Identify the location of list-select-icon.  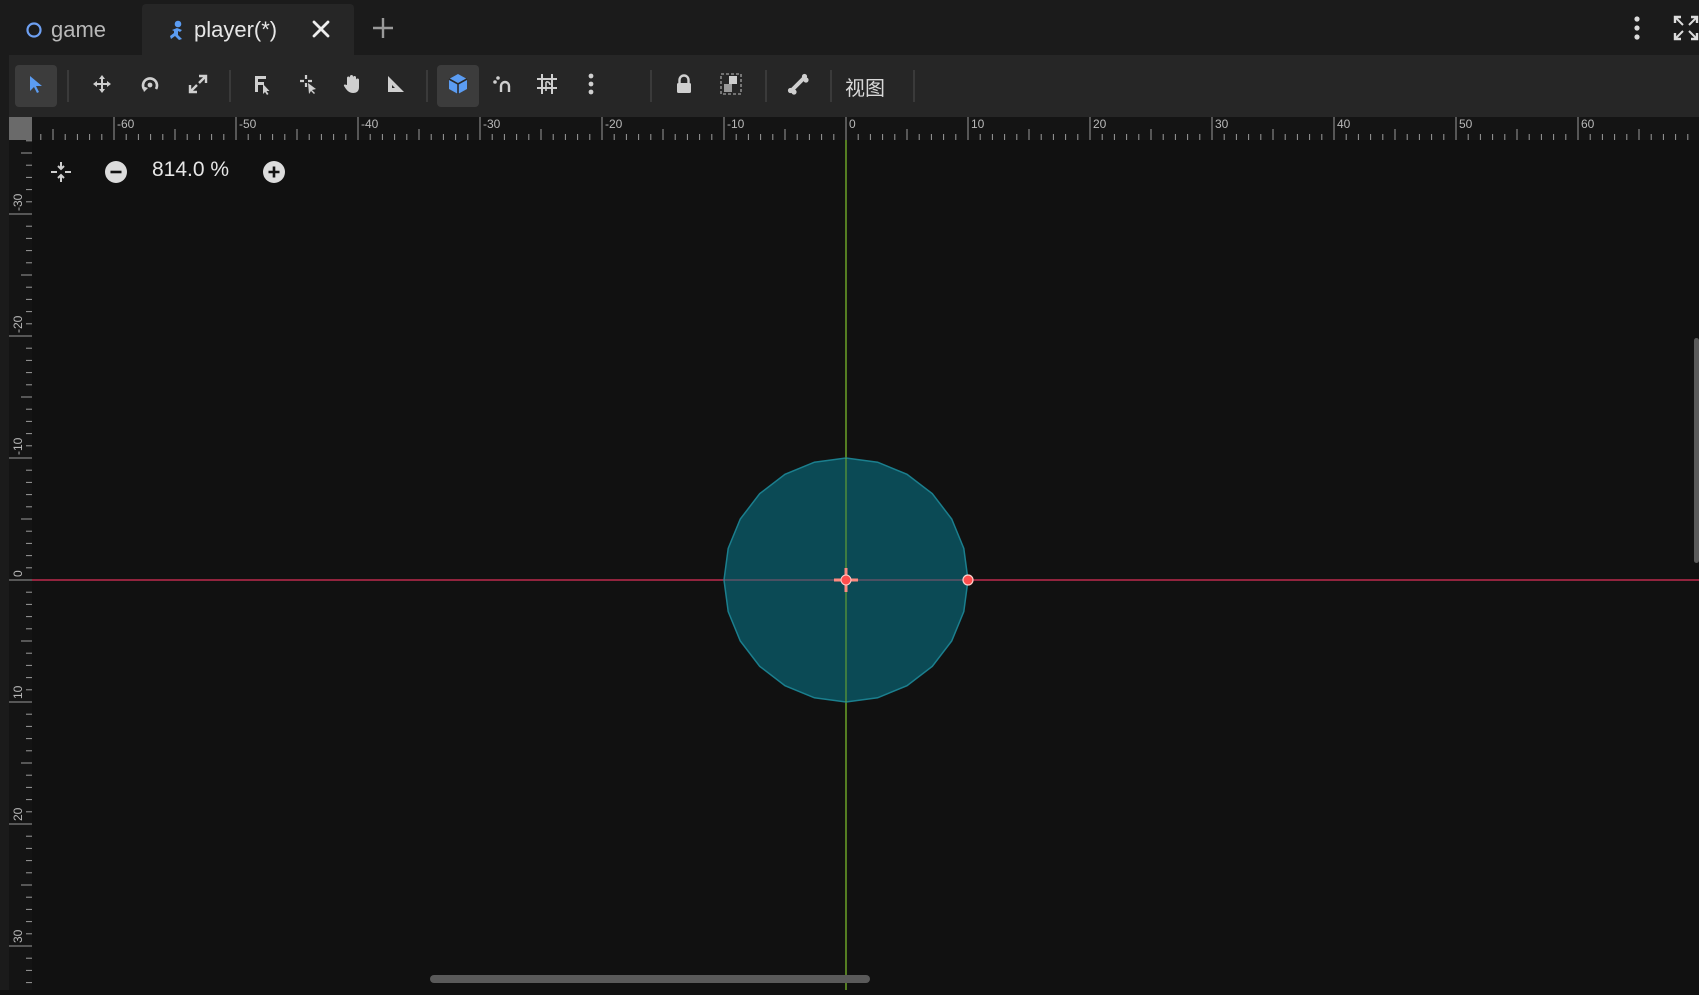
(263, 86).